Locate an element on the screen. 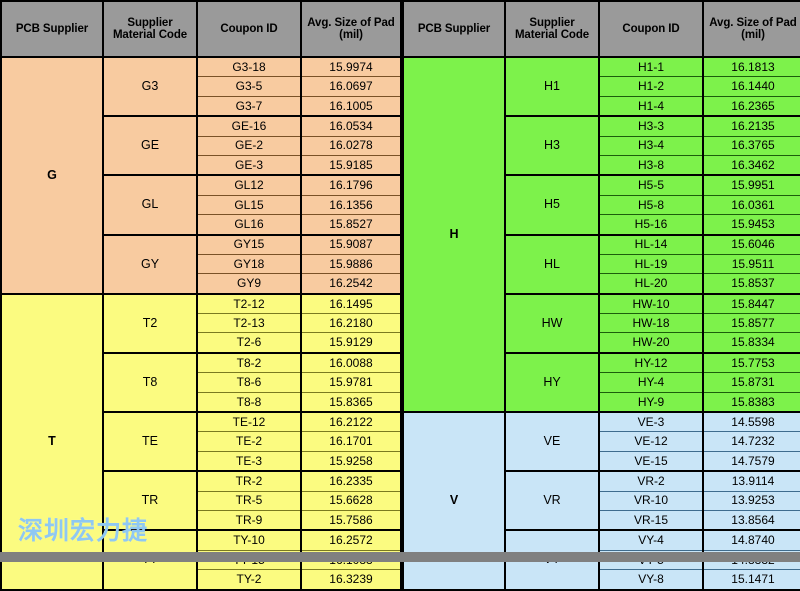  avg-pad-size-cell: 16.2572 is located at coordinates (351, 540).